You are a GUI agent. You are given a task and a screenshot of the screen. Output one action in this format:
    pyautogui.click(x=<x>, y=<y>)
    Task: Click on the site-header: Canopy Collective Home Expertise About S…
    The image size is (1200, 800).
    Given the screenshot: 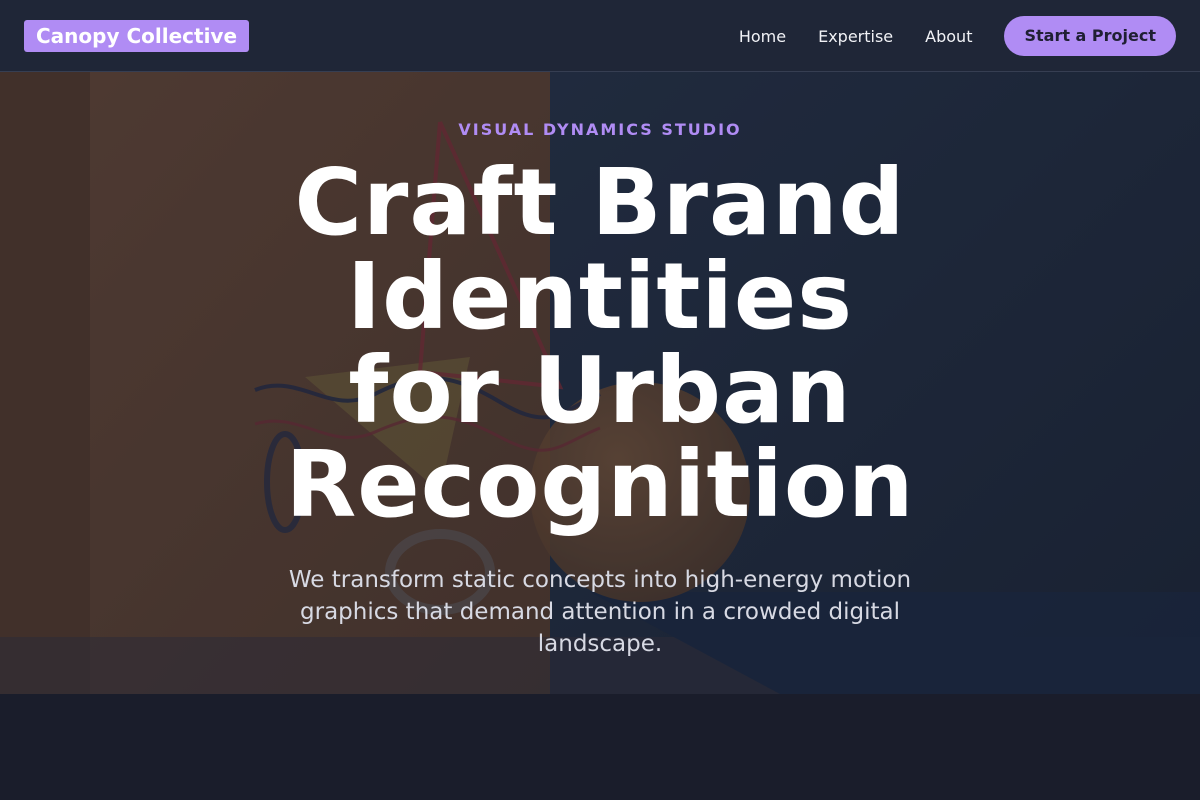 What is the action you would take?
    pyautogui.click(x=600, y=36)
    